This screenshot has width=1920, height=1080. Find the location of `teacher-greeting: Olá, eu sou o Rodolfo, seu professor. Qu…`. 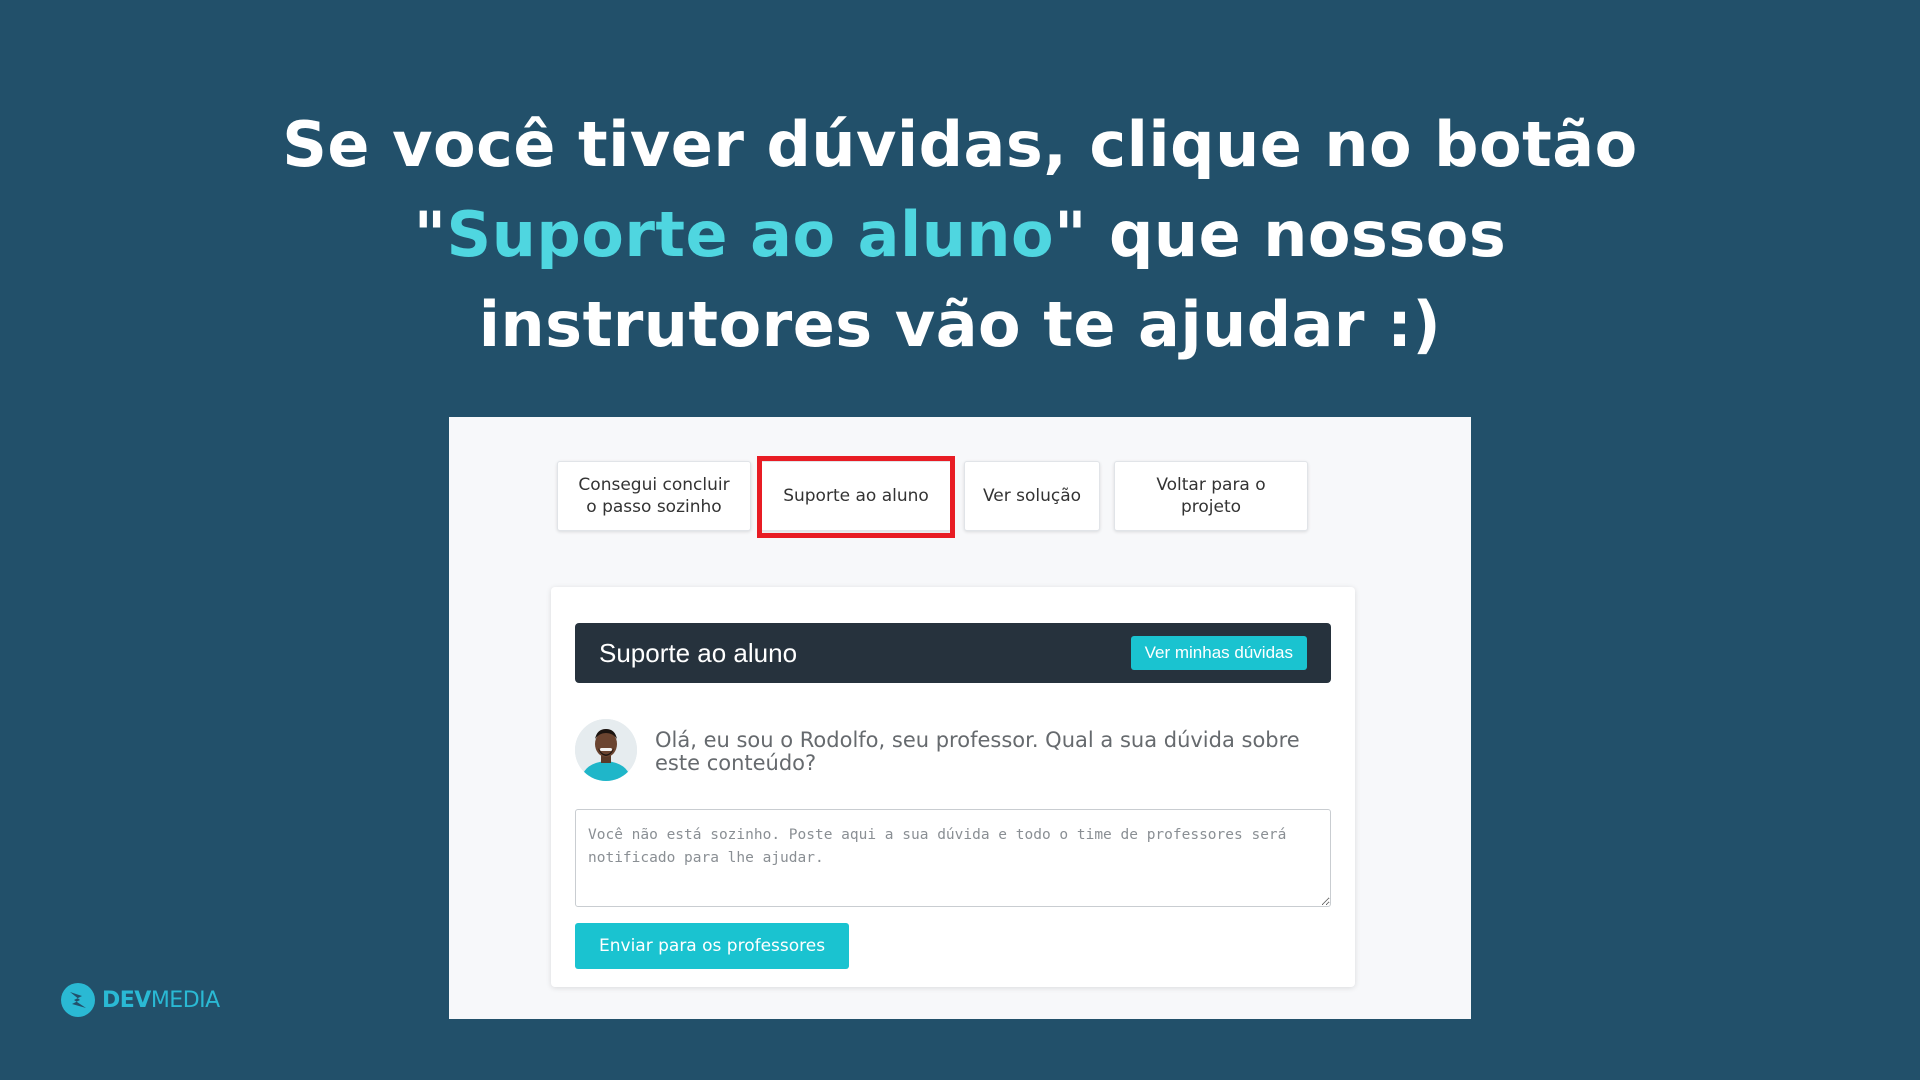

teacher-greeting: Olá, eu sou o Rodolfo, seu professor. Qu… is located at coordinates (977, 751).